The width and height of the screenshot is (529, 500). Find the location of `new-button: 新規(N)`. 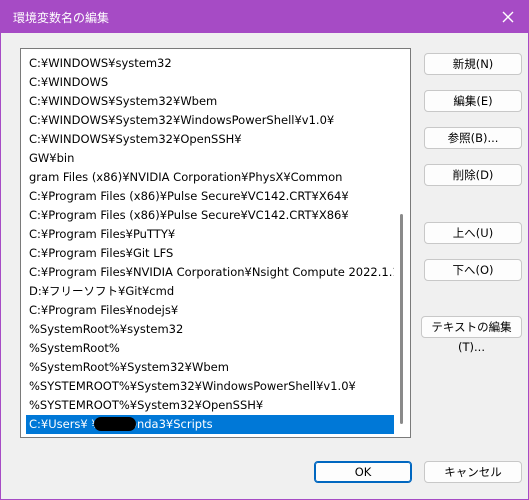

new-button: 新規(N) is located at coordinates (473, 64).